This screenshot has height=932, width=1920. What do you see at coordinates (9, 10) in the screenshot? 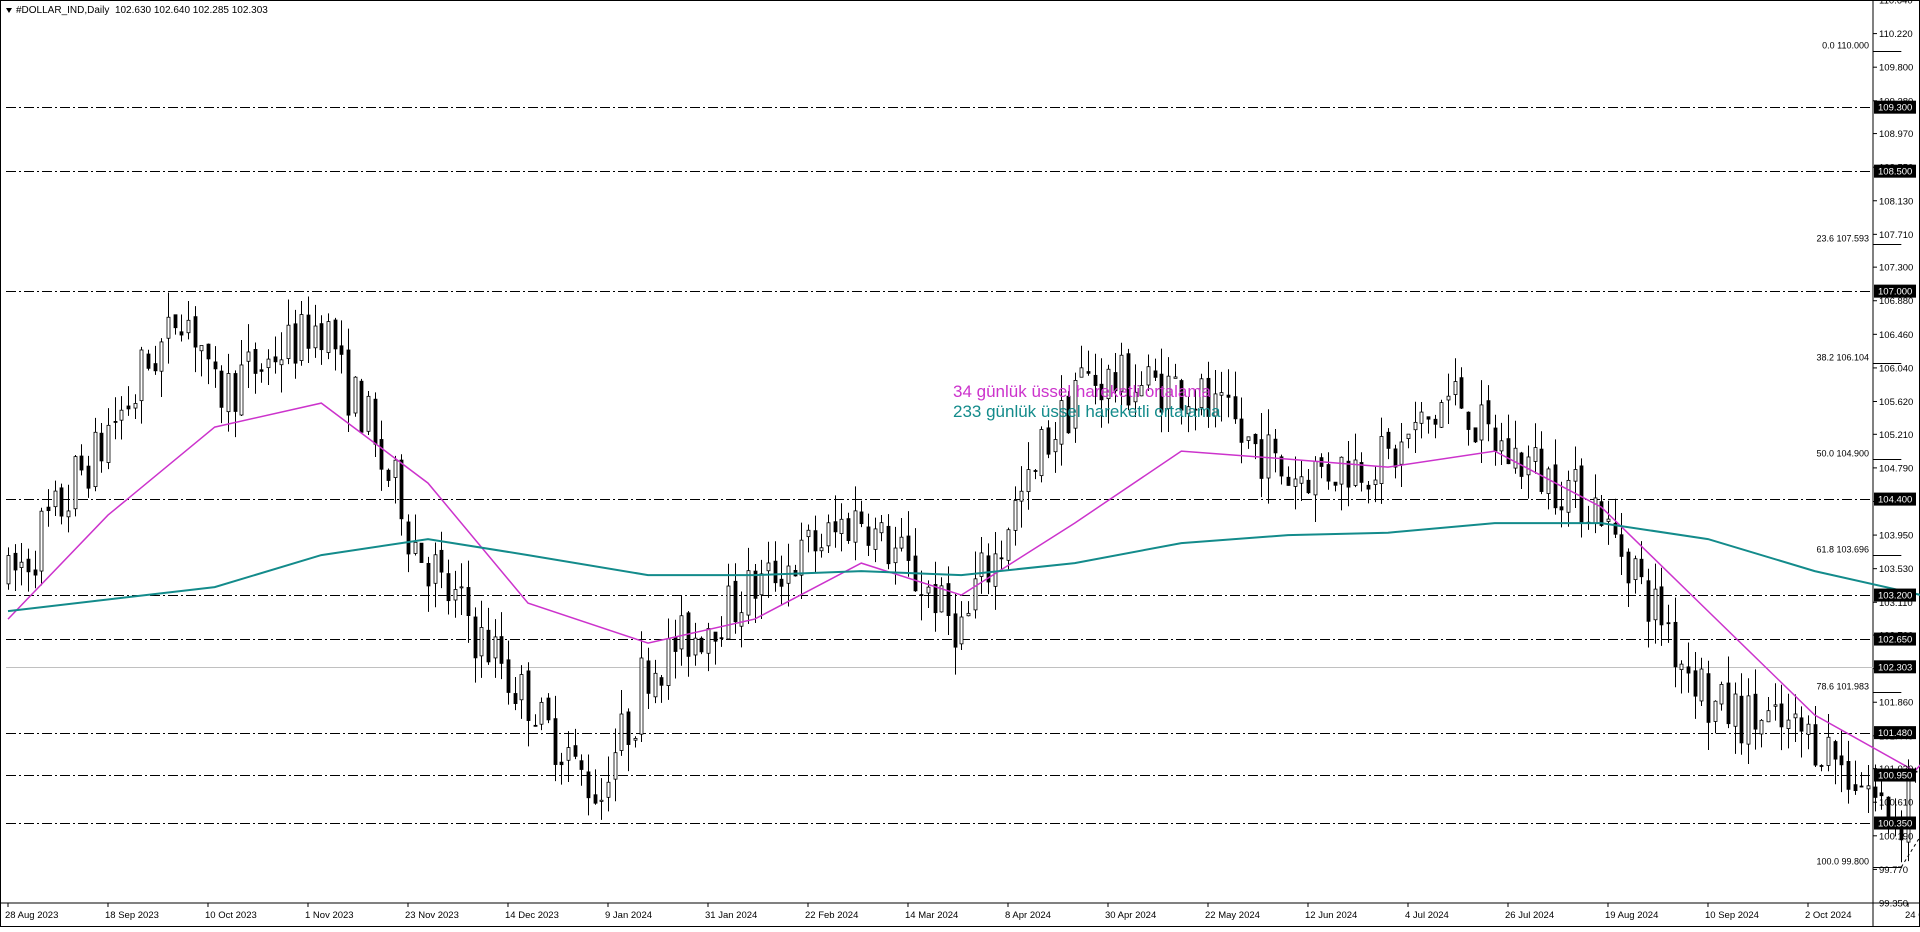
I see `dropdown-triangle-icon` at bounding box center [9, 10].